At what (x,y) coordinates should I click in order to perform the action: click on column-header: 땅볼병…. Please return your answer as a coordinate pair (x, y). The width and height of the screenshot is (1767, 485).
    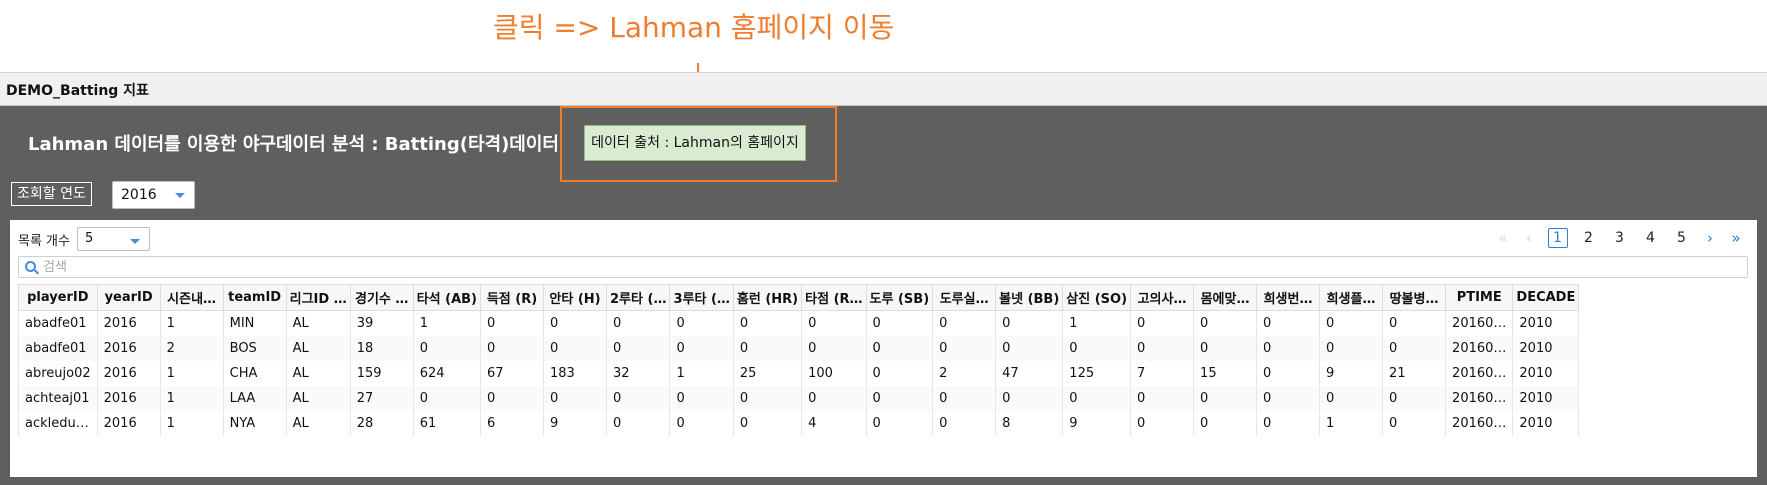
    Looking at the image, I should click on (1414, 297).